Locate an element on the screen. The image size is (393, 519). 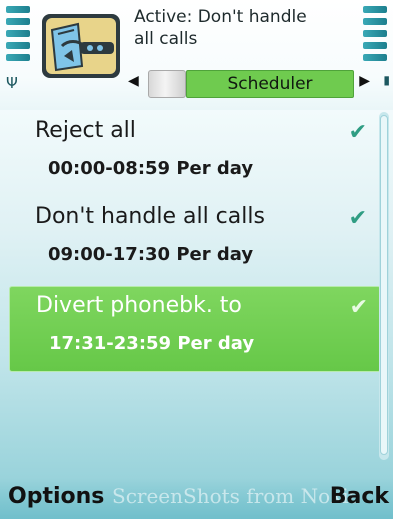
context-title: Active: Don't handle all calls is located at coordinates (220, 28).